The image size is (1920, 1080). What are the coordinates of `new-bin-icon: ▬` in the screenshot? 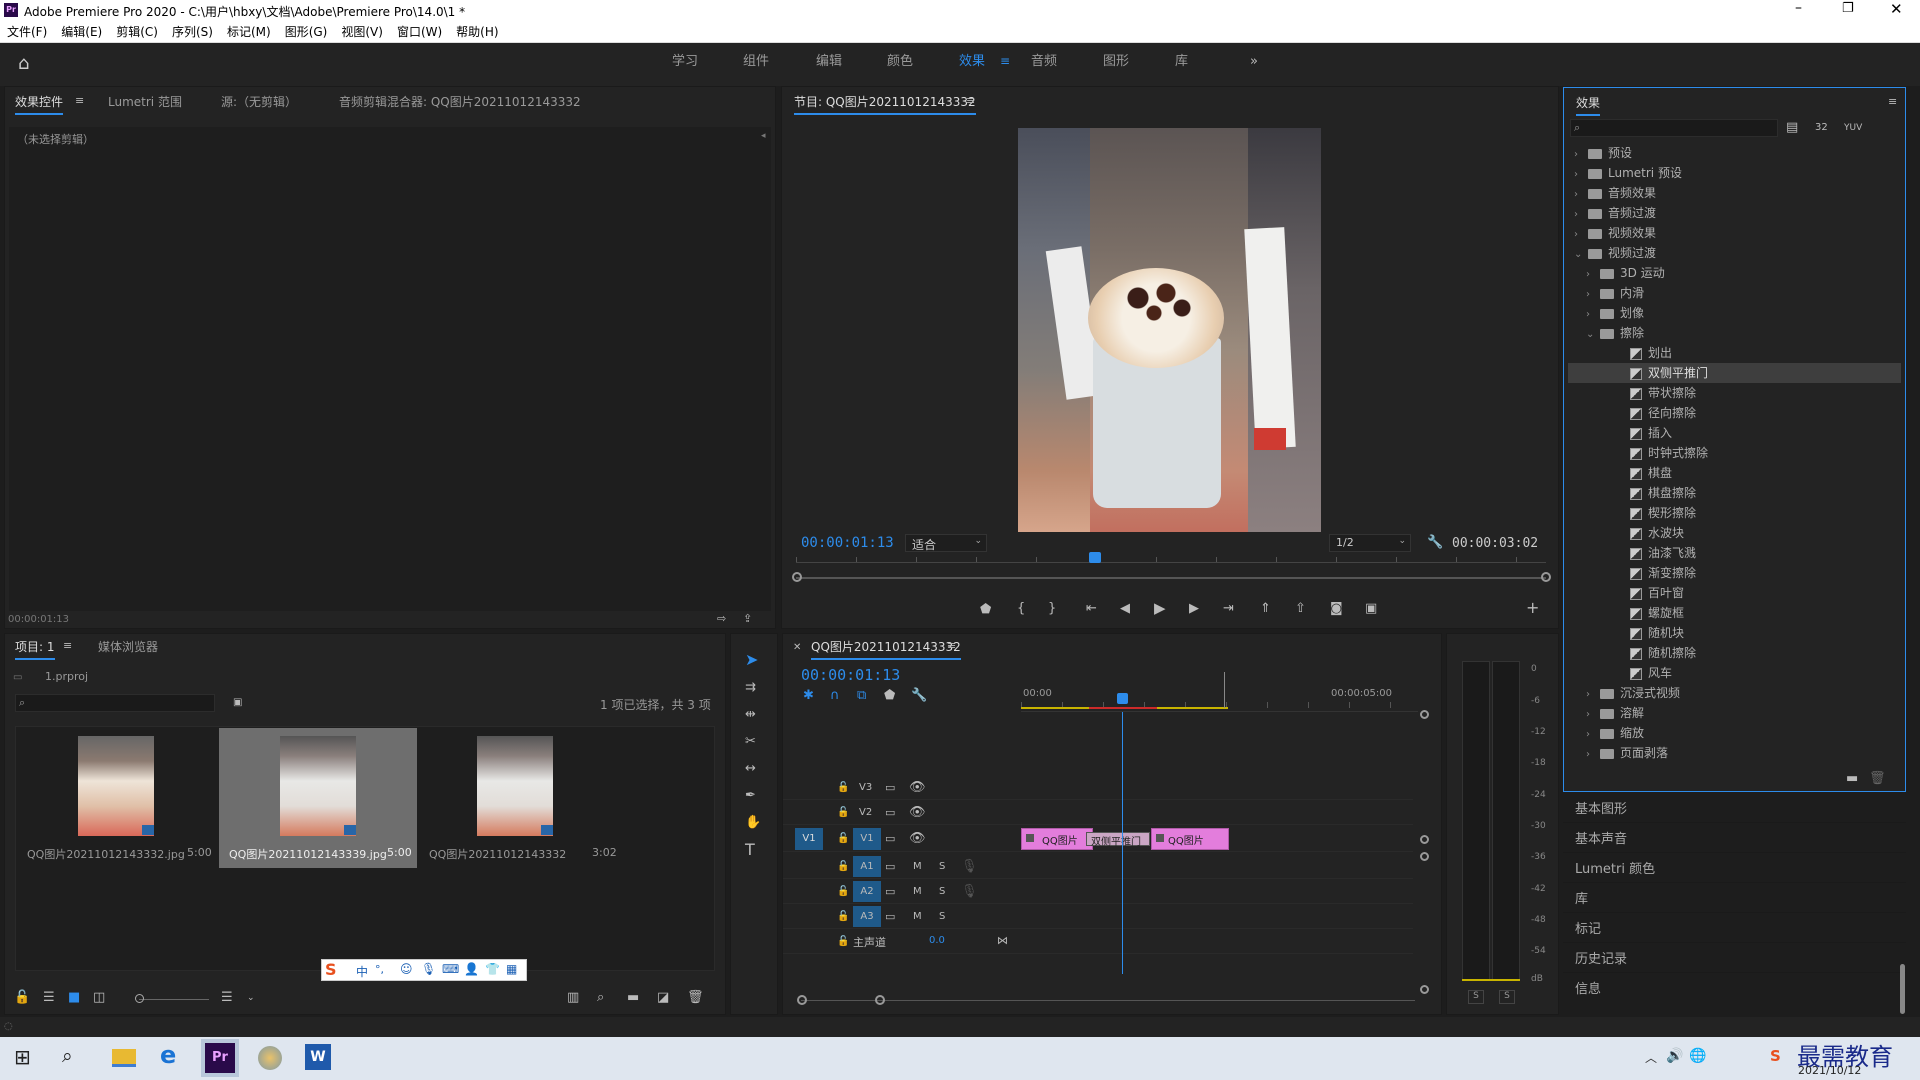 It's located at (1852, 779).